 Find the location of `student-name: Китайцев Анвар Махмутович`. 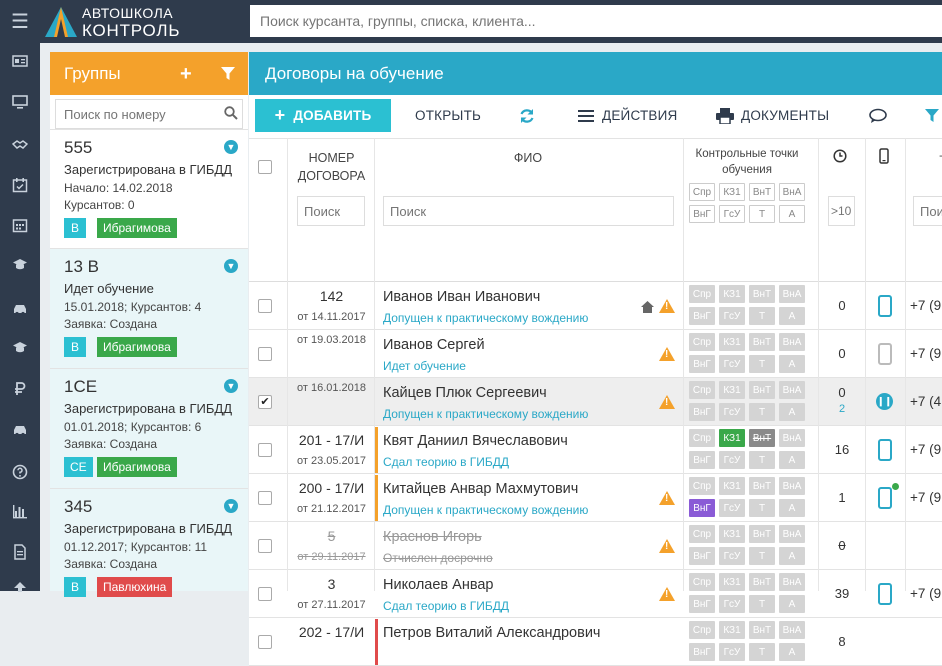

student-name: Китайцев Анвар Махмутович is located at coordinates (480, 489).